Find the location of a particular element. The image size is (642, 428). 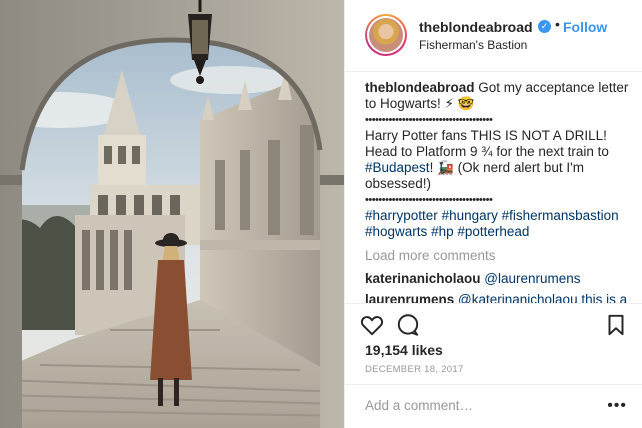

heart-icon is located at coordinates (372, 325).